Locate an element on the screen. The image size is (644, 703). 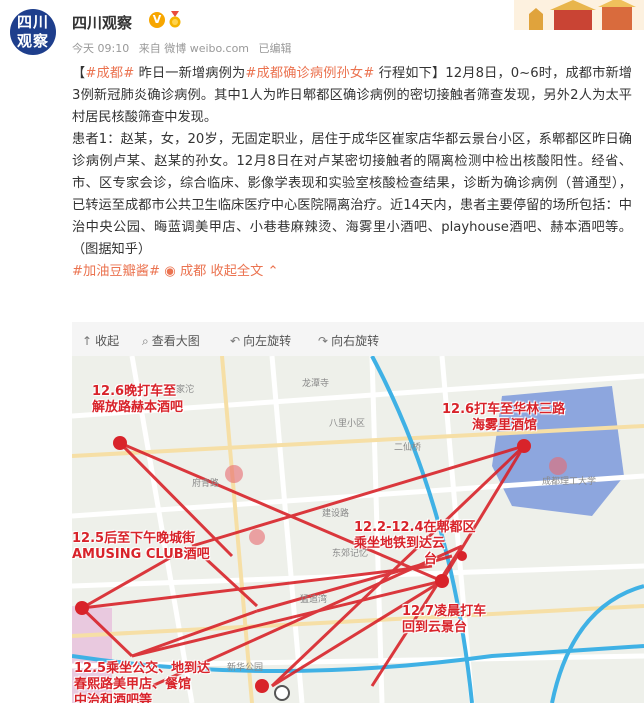
rotate-left-icon: ↶ is located at coordinates (235, 341).